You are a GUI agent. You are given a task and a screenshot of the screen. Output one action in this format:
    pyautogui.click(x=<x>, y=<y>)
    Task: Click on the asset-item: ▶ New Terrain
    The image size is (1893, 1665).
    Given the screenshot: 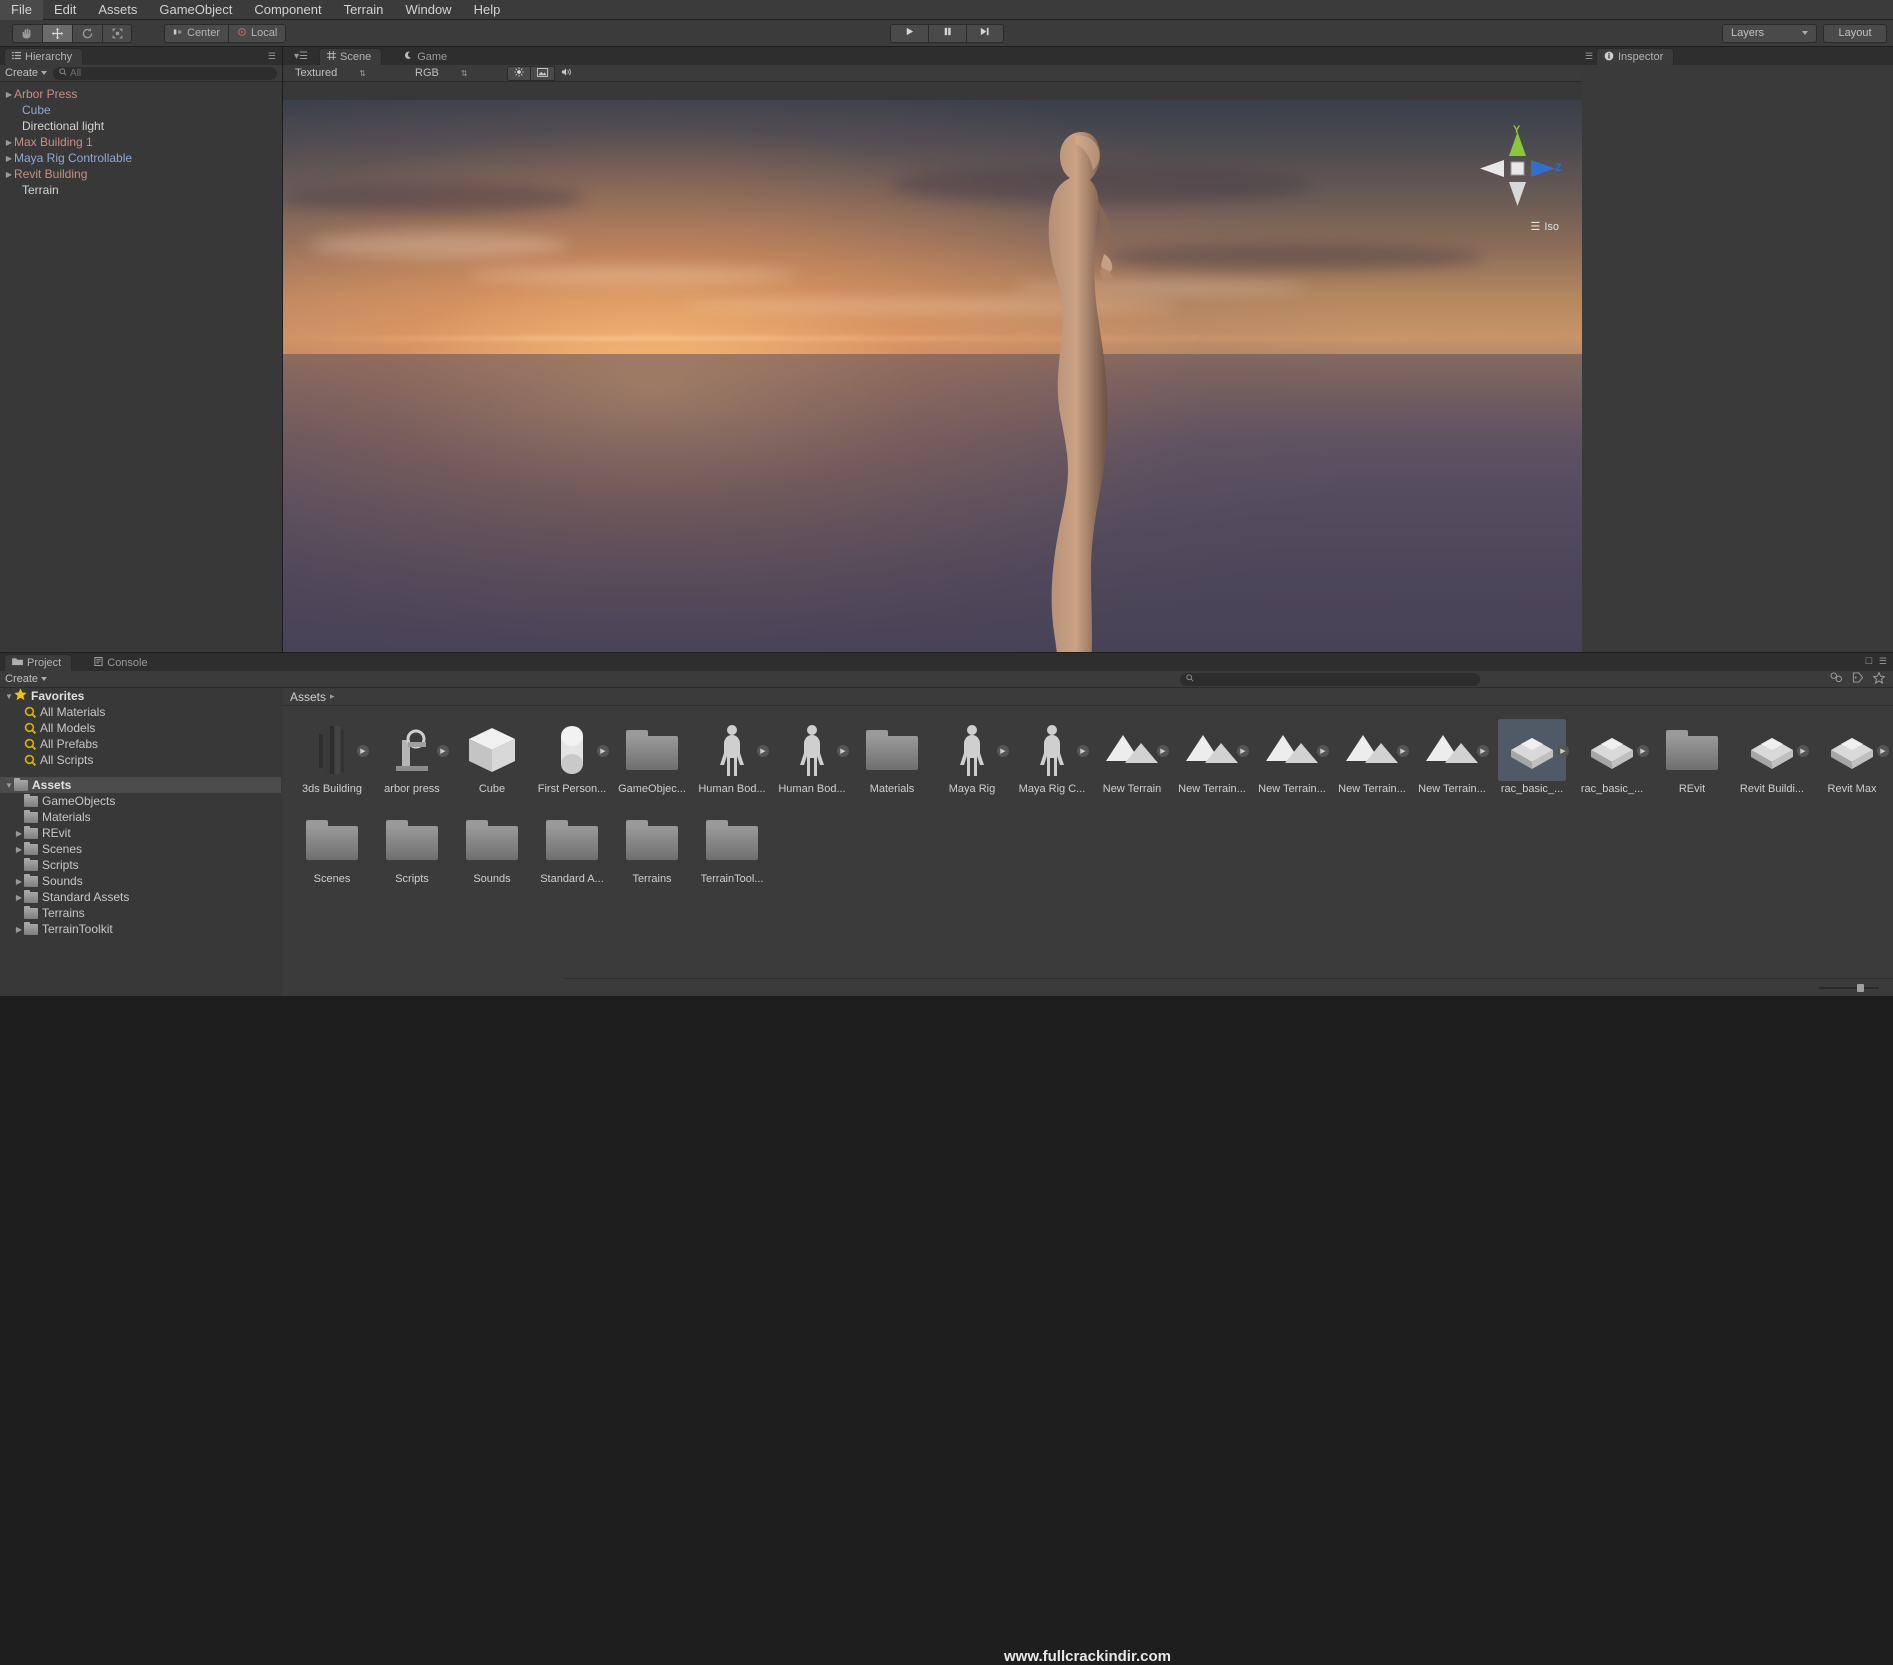 What is the action you would take?
    pyautogui.click(x=1132, y=757)
    